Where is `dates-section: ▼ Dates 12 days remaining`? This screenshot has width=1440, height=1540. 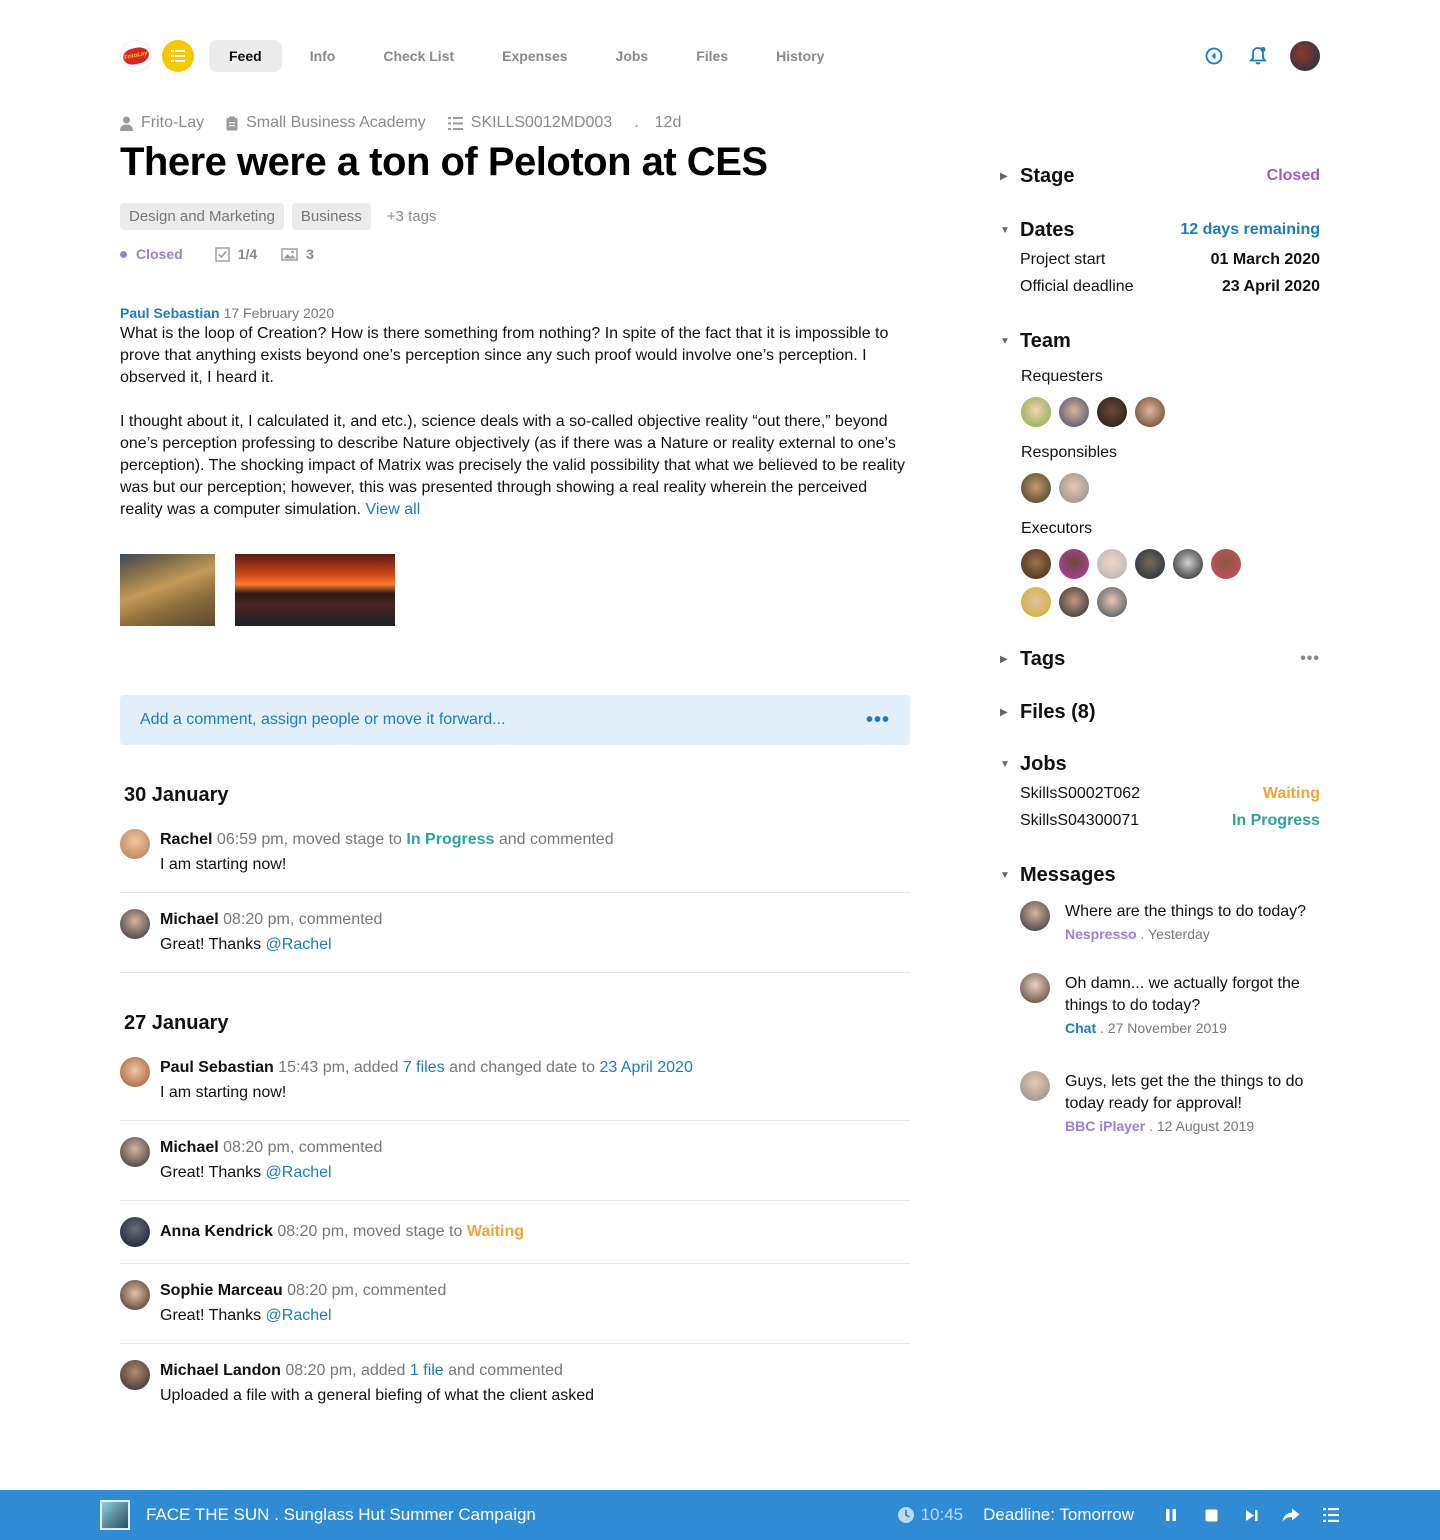
dates-section: ▼ Dates 12 days remaining is located at coordinates (1160, 230).